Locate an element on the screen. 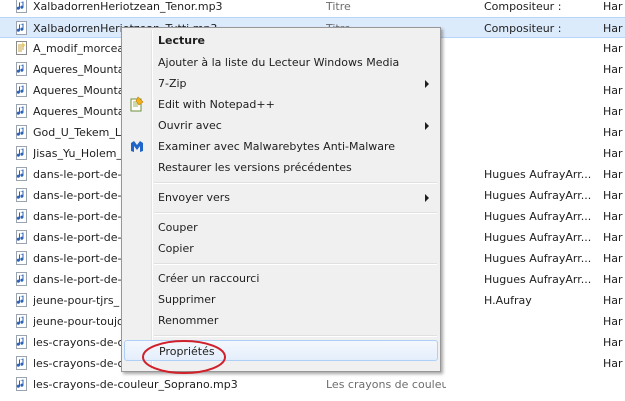  menu-item-label: Envoyer vers is located at coordinates (194, 197).